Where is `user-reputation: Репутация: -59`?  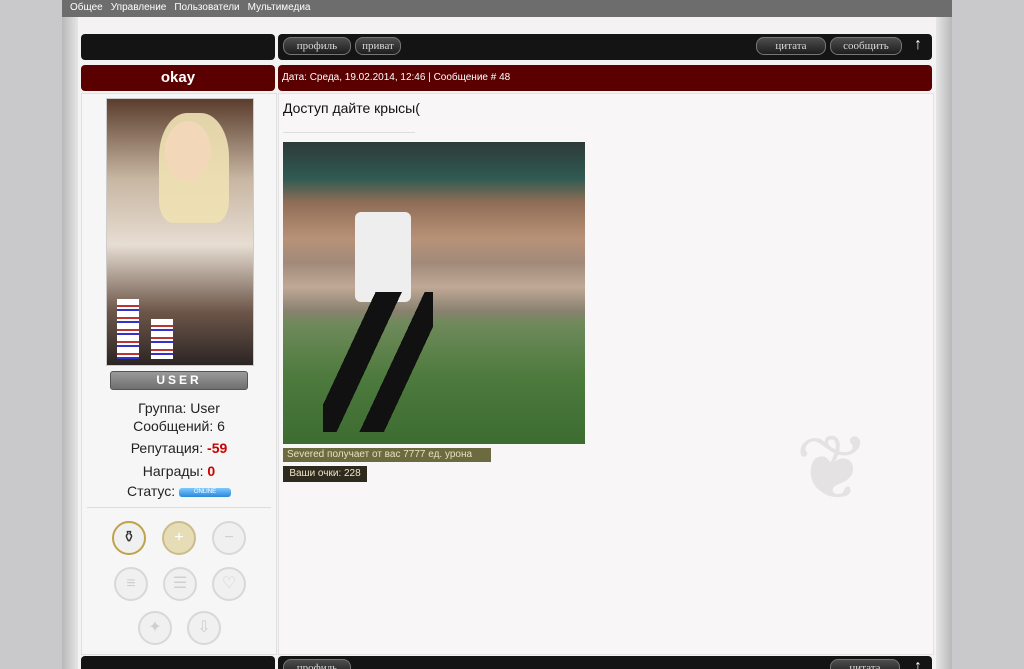 user-reputation: Репутация: -59 is located at coordinates (179, 448).